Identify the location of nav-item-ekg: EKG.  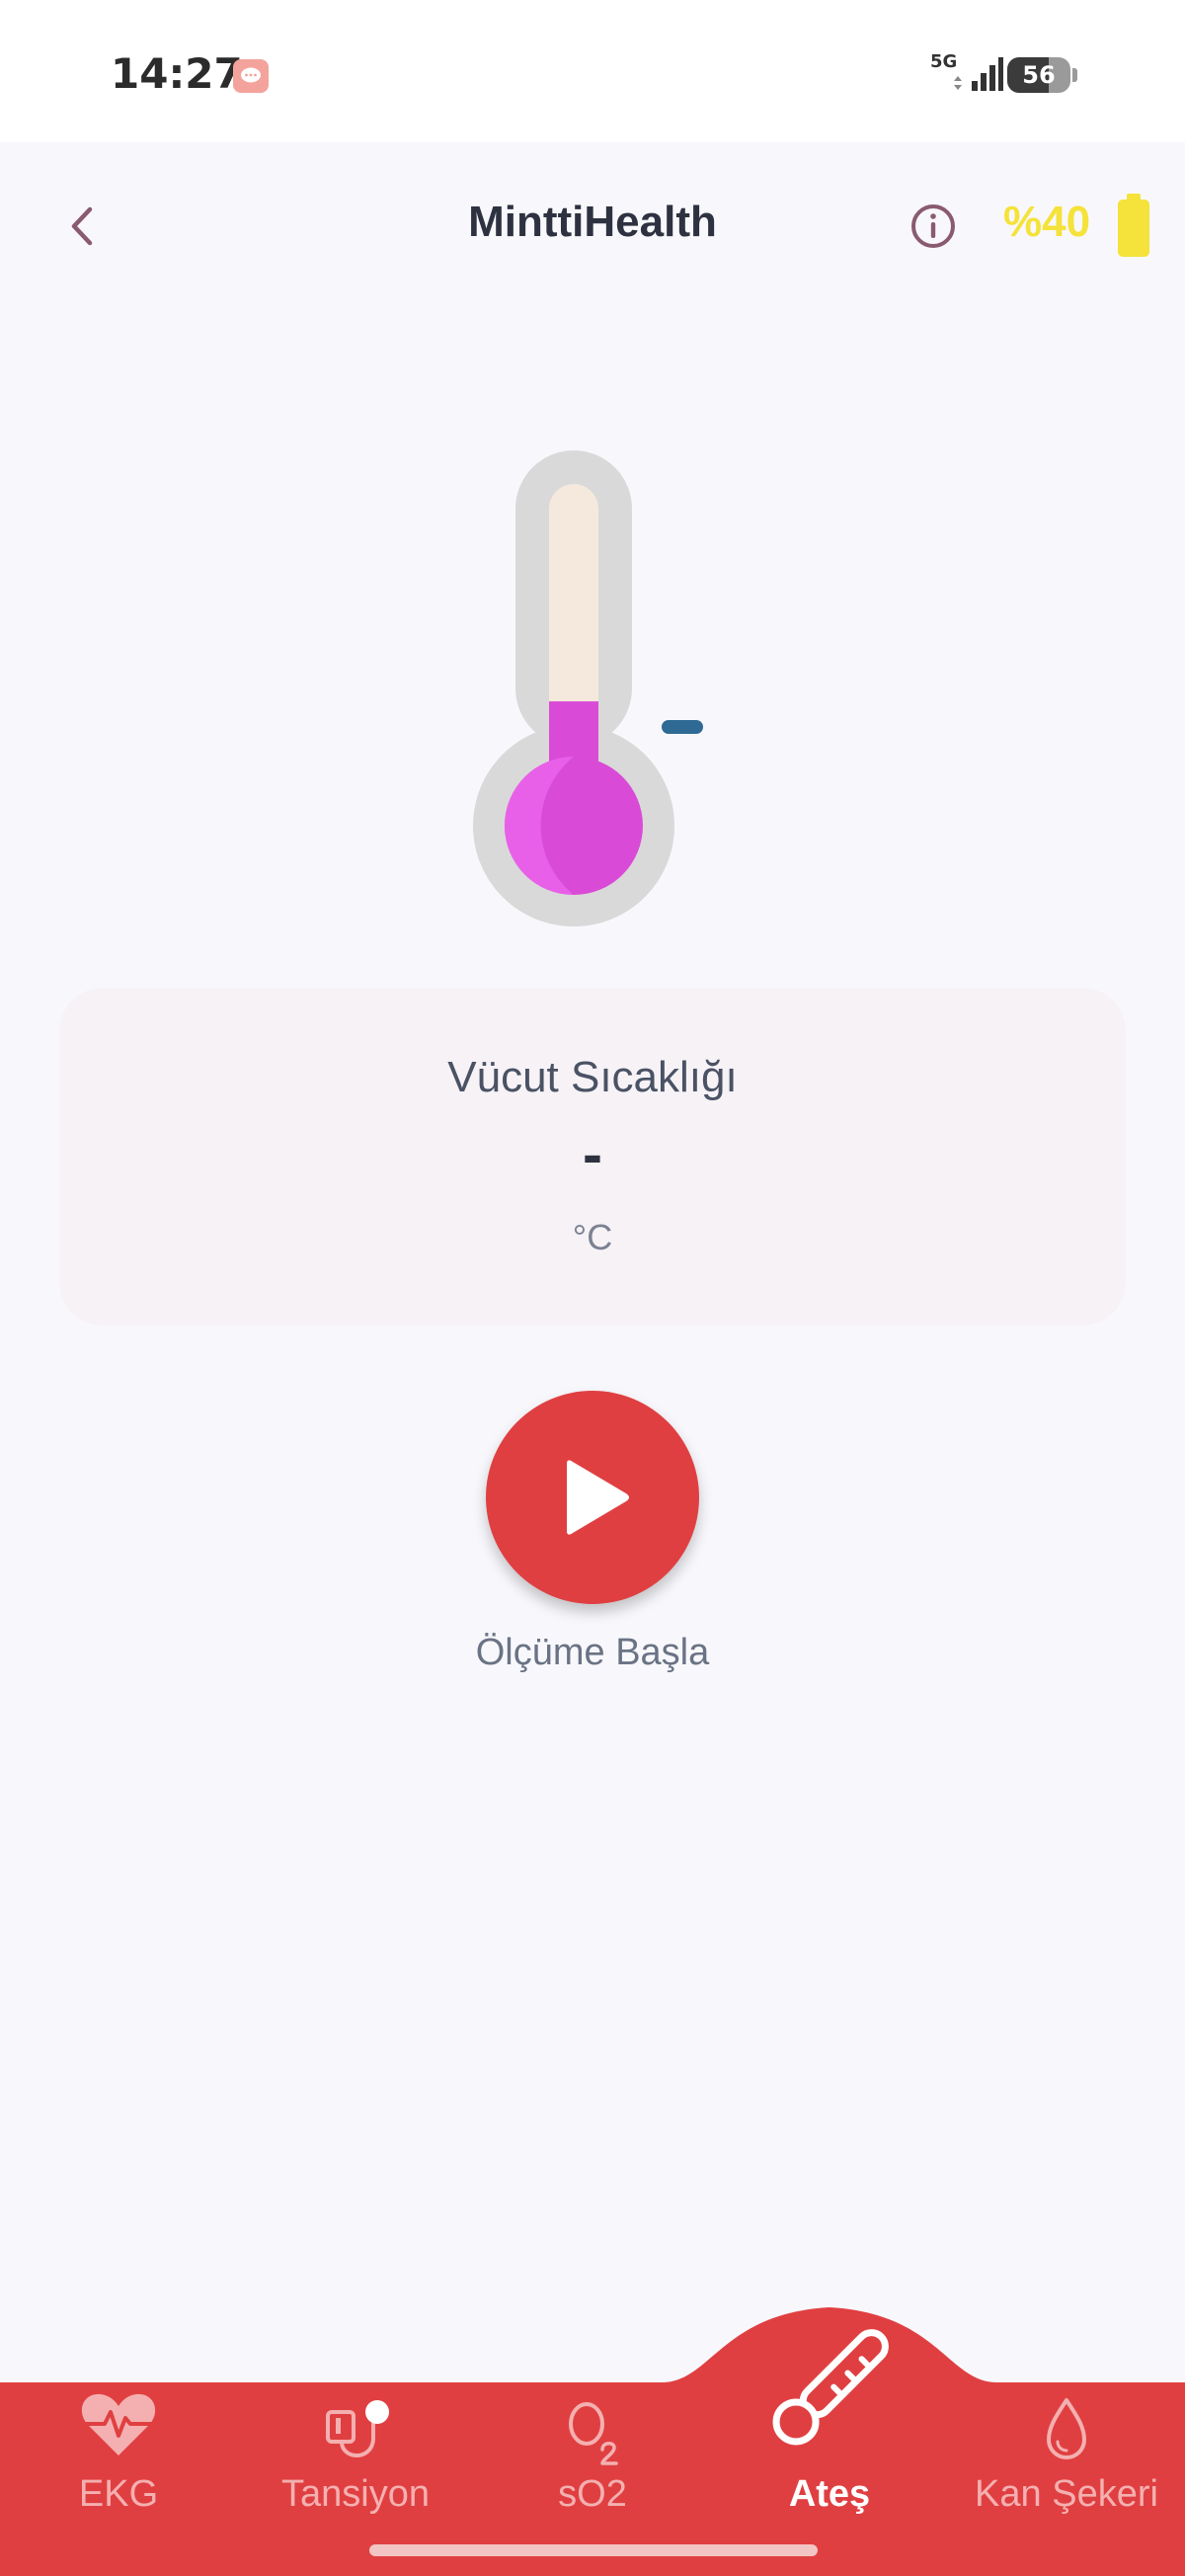
(119, 2464).